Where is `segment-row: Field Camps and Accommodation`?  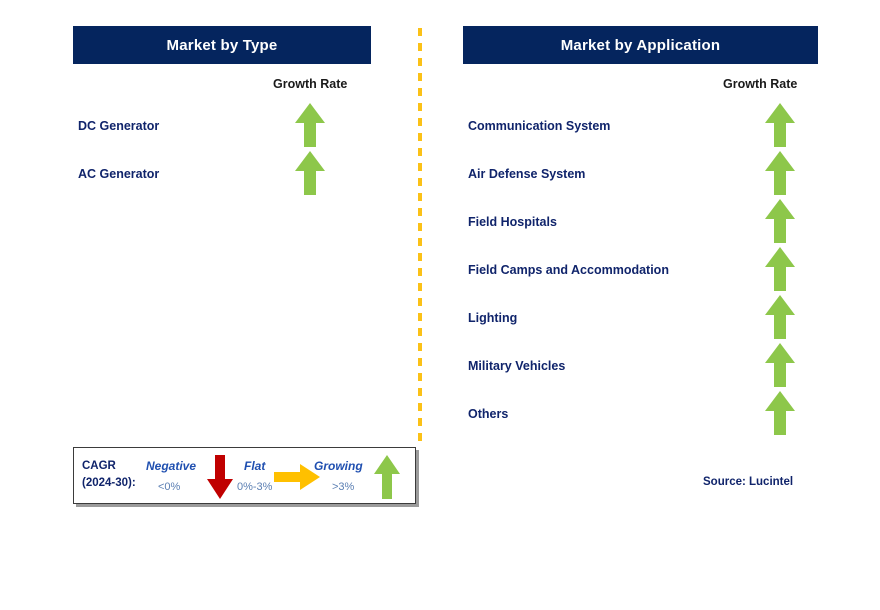 segment-row: Field Camps and Accommodation is located at coordinates (650, 271).